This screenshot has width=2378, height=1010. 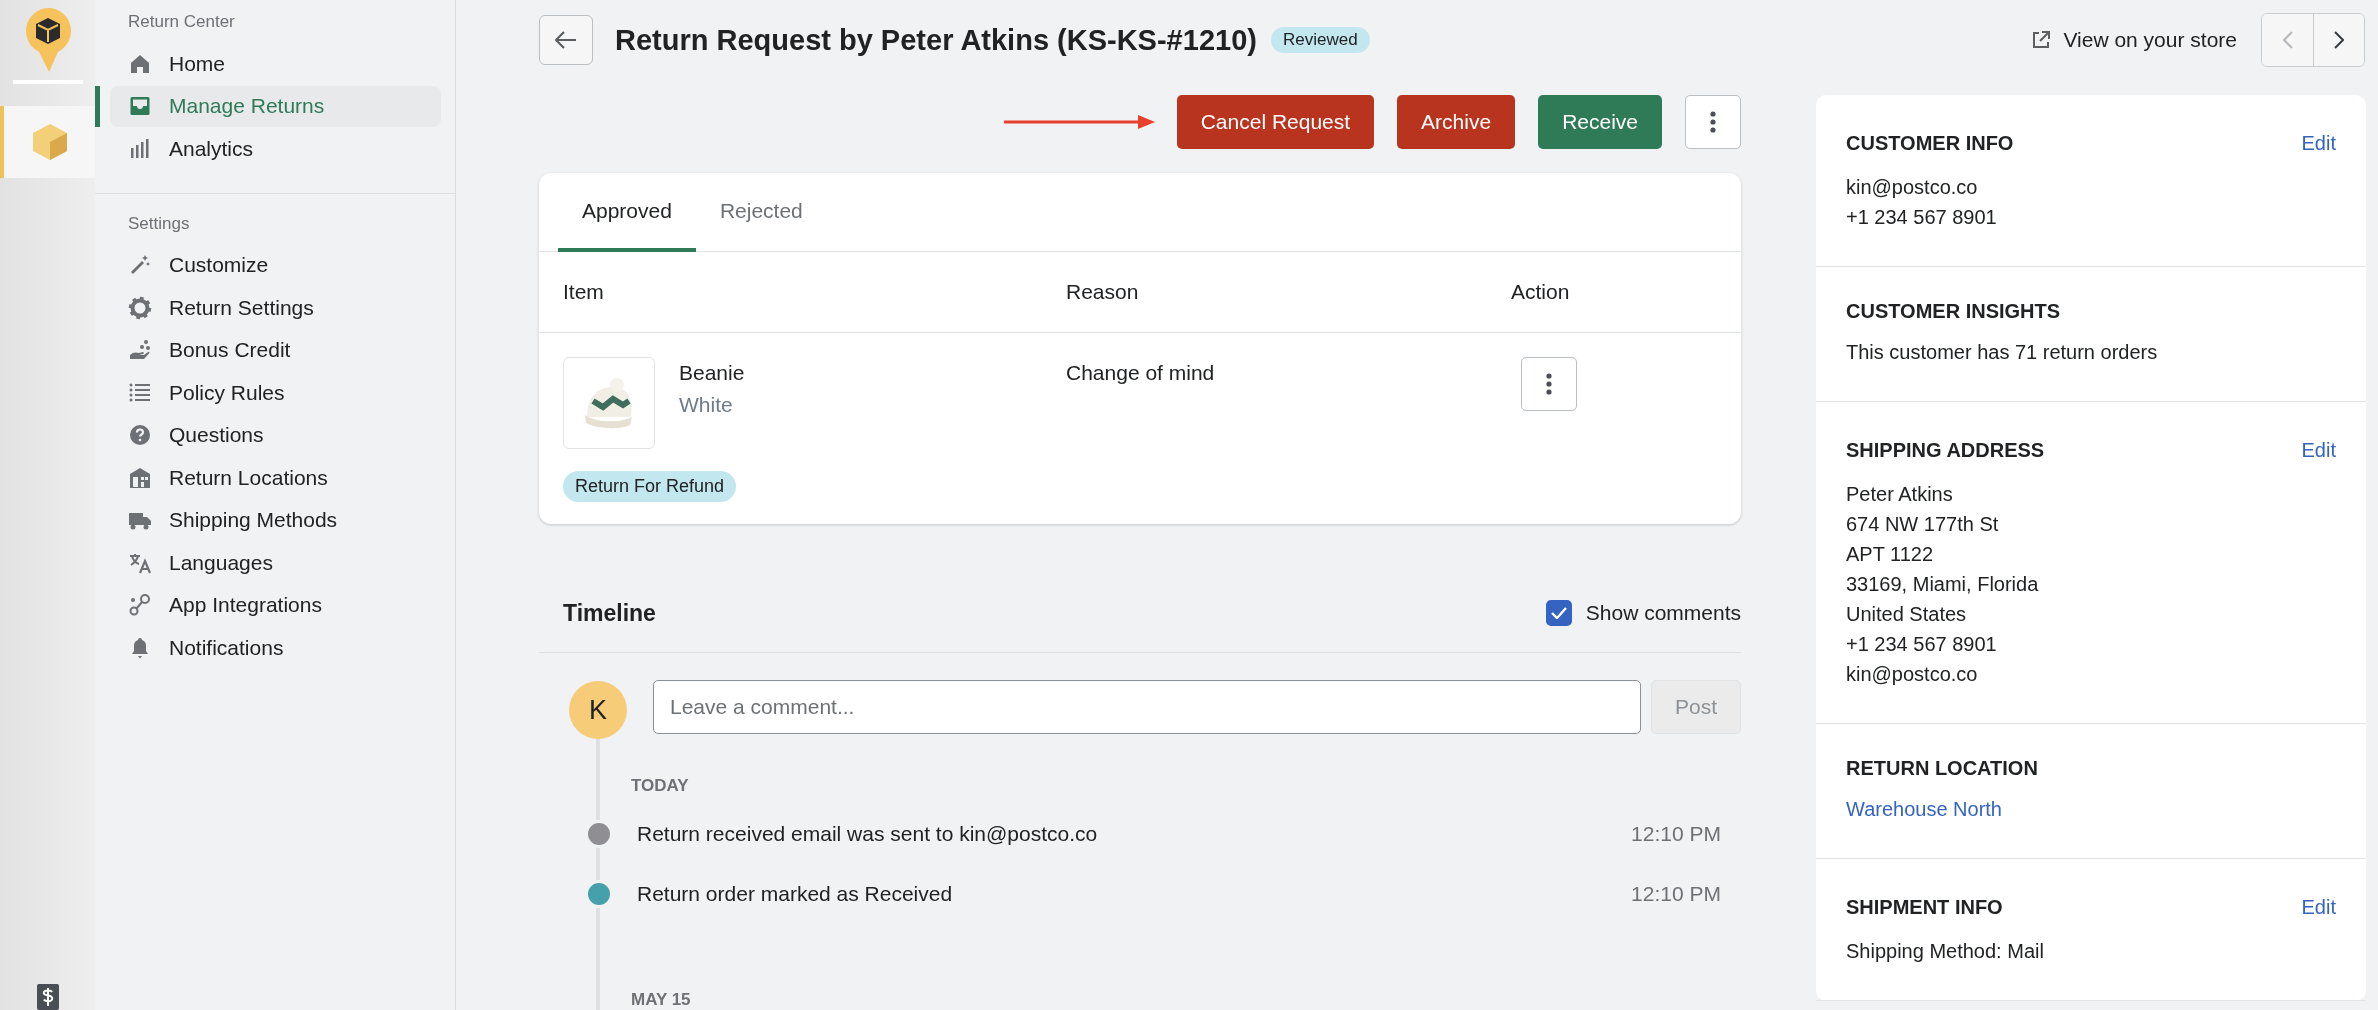 I want to click on detail-text: 674 NW 177th St, so click(x=1923, y=524).